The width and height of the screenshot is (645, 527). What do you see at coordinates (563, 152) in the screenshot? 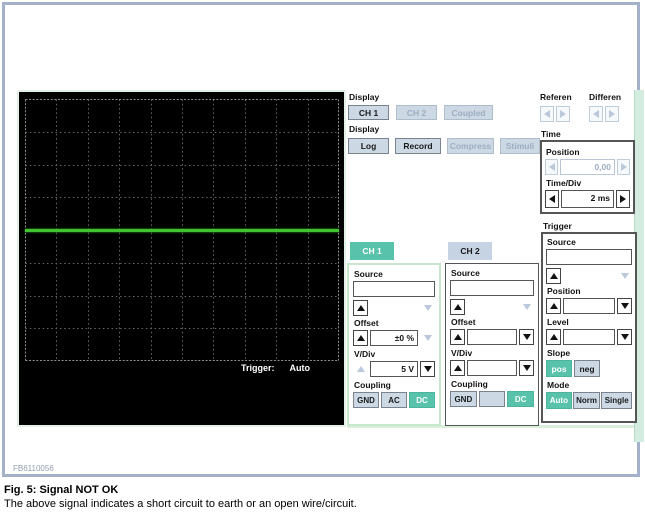
I see `time-position-label: Position` at bounding box center [563, 152].